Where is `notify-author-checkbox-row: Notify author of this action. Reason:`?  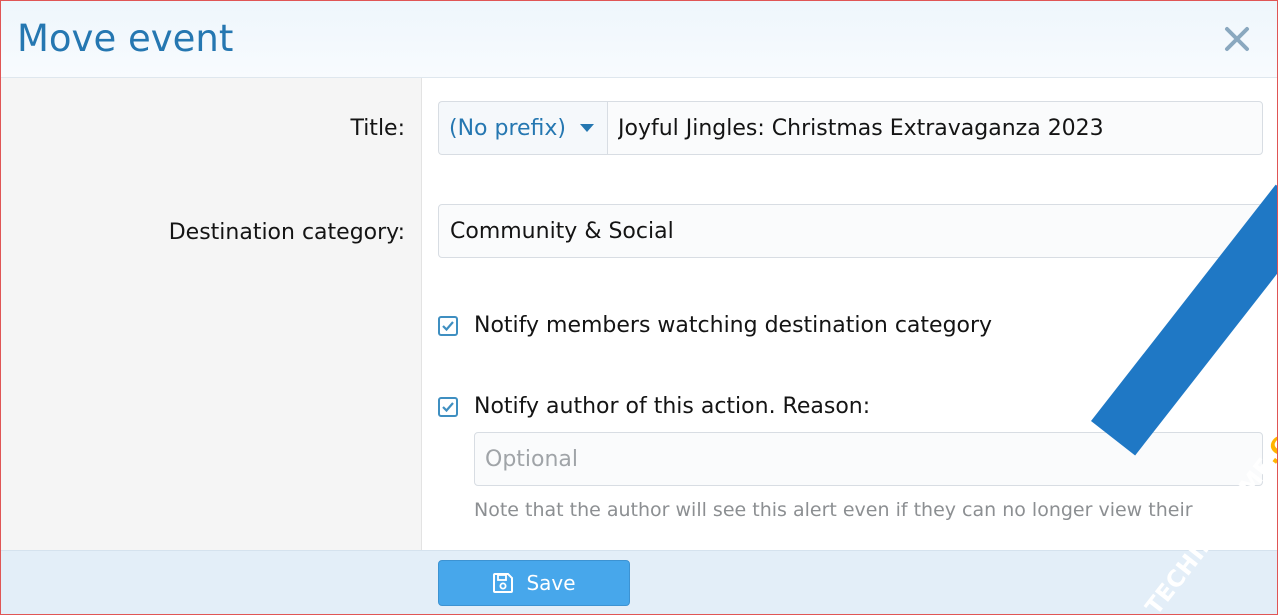
notify-author-checkbox-row: Notify author of this action. Reason: is located at coordinates (654, 406).